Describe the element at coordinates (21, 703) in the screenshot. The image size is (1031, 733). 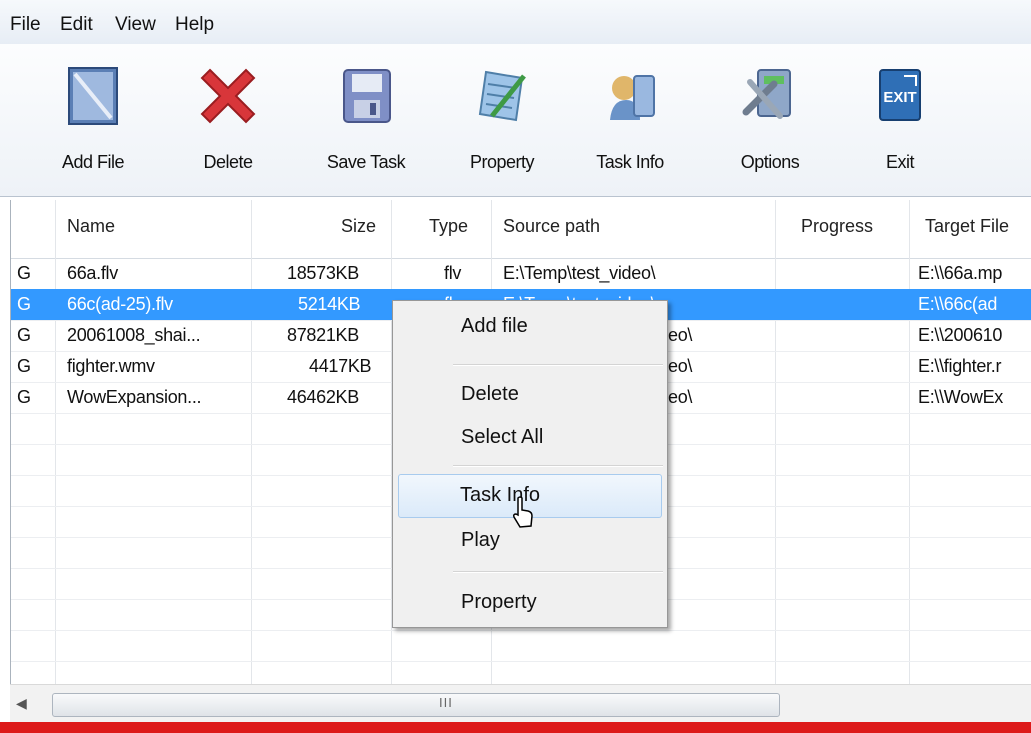
I see `scroll-left-icon: ◀` at that location.